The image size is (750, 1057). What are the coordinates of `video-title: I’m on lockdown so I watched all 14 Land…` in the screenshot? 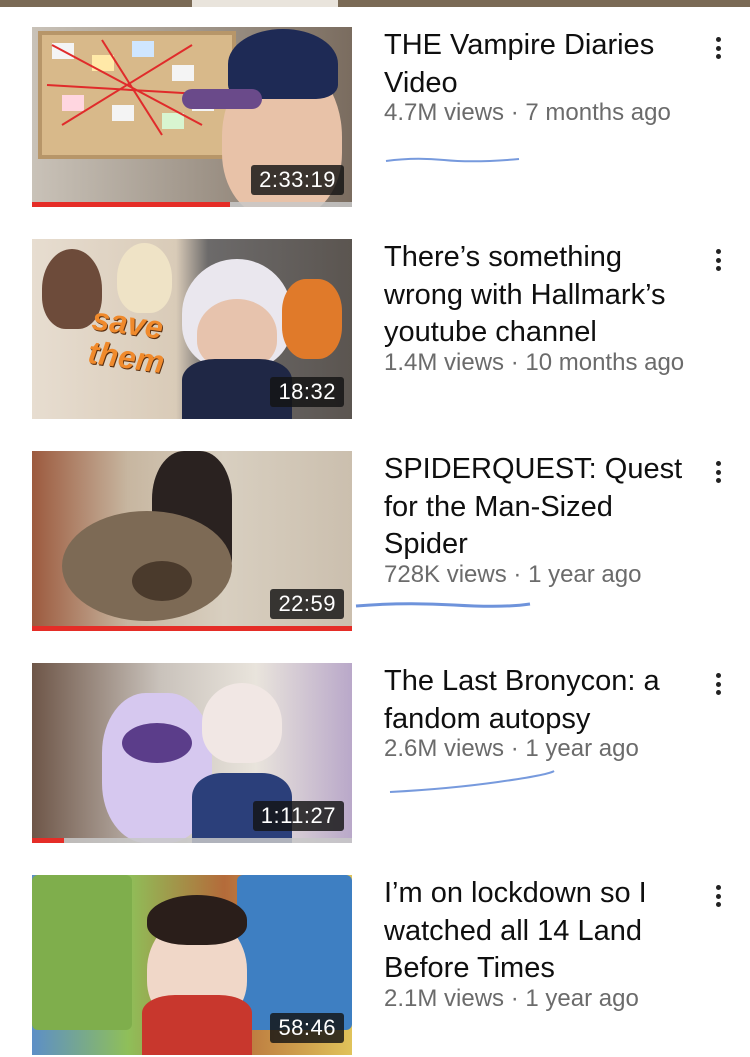 It's located at (539, 931).